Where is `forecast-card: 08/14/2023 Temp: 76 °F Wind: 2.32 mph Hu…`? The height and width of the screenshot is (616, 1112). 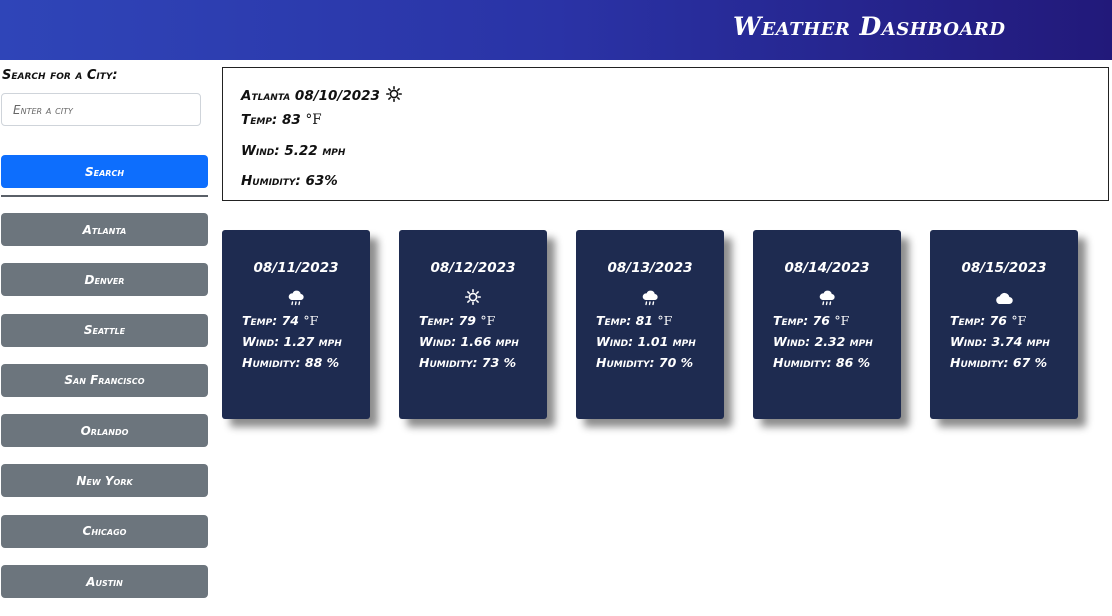 forecast-card: 08/14/2023 Temp: 76 °F Wind: 2.32 mph Hu… is located at coordinates (827, 324).